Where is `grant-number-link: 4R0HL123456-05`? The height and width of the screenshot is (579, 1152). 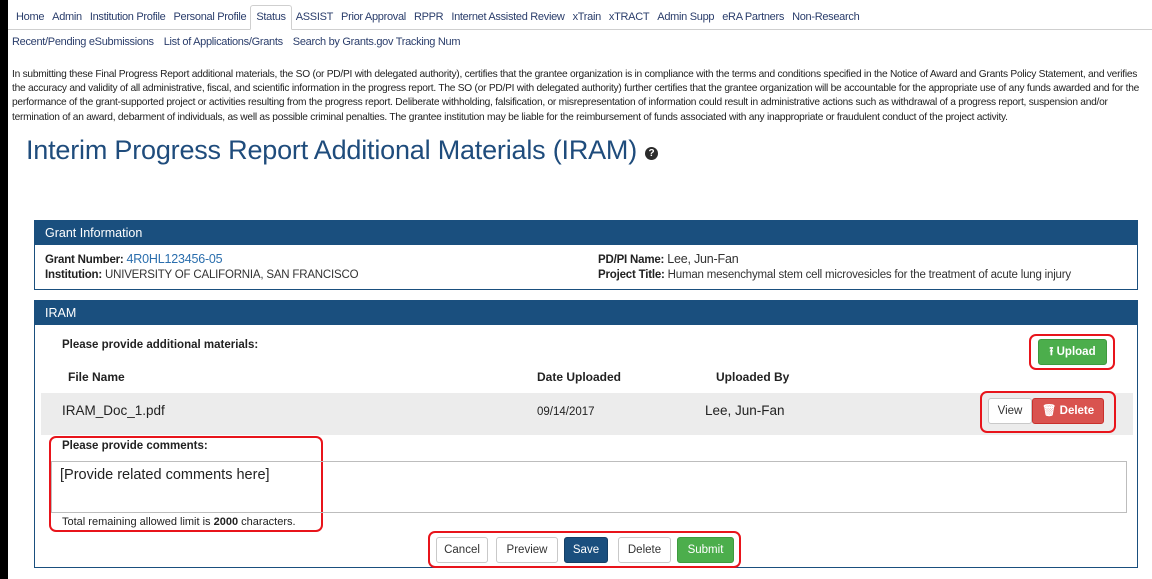
grant-number-link: 4R0HL123456-05 is located at coordinates (175, 259).